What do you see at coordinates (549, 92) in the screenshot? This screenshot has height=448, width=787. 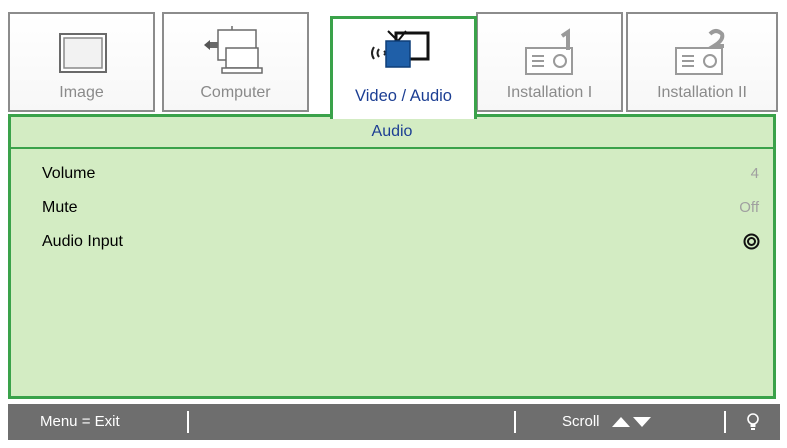 I see `tab-label: Installation I` at bounding box center [549, 92].